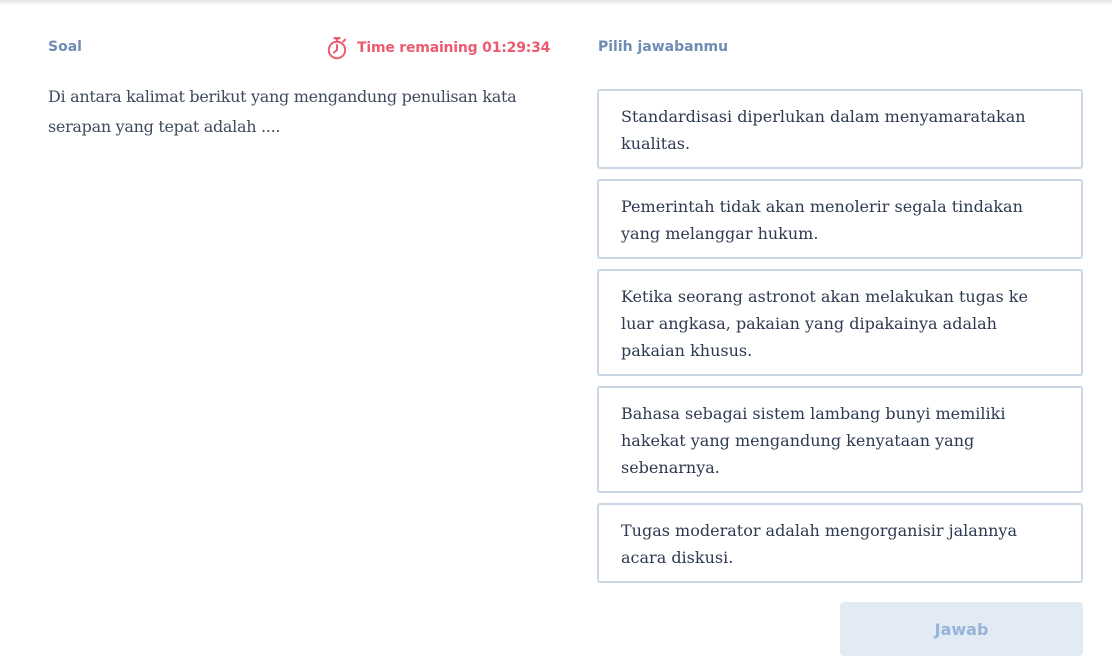  Describe the element at coordinates (65, 47) in the screenshot. I see `question-section-label: Soal` at that location.